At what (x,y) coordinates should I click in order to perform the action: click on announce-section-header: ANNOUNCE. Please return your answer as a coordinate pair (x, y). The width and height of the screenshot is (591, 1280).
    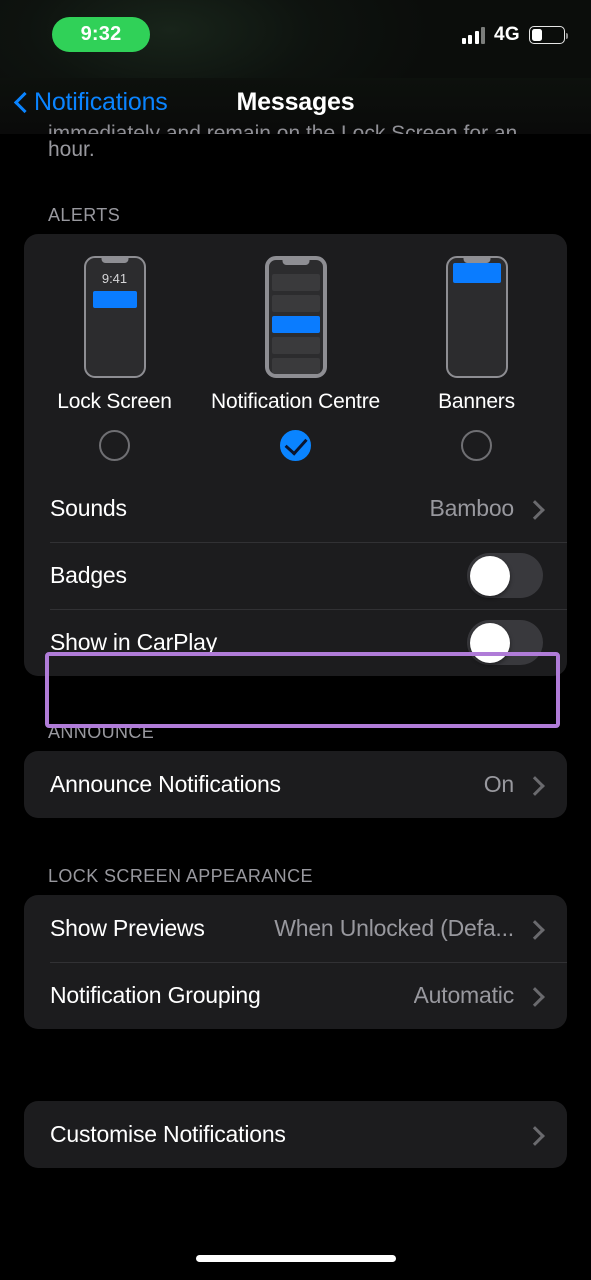
    Looking at the image, I should click on (101, 732).